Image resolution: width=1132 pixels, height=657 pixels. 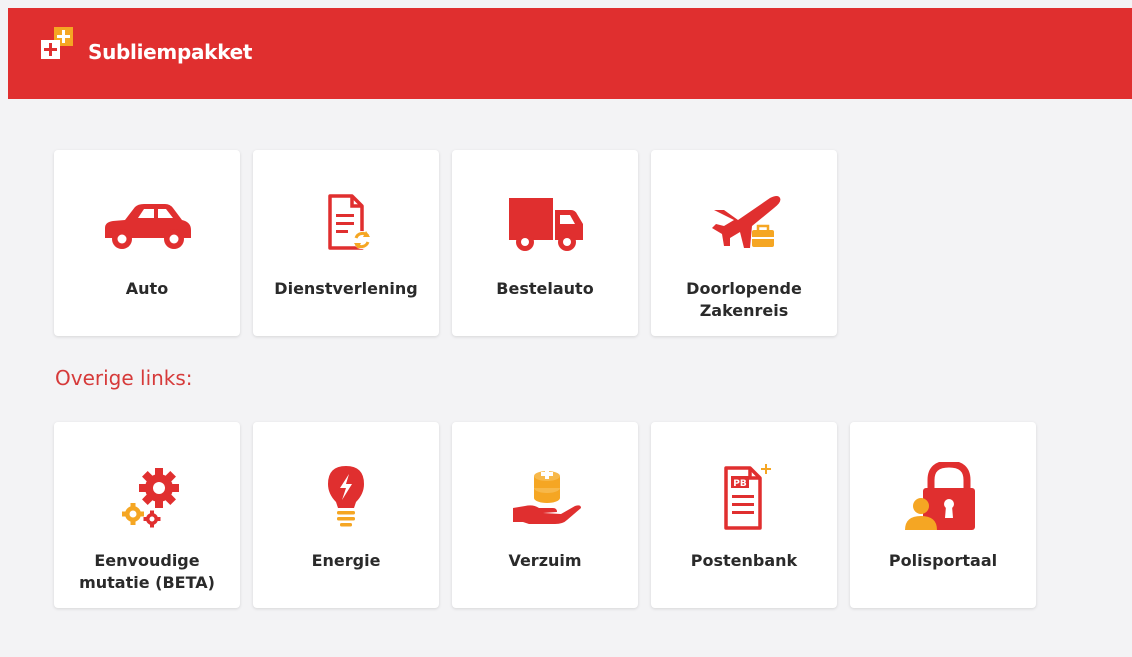 I want to click on airplane-briefcase-icon, so click(x=746, y=222).